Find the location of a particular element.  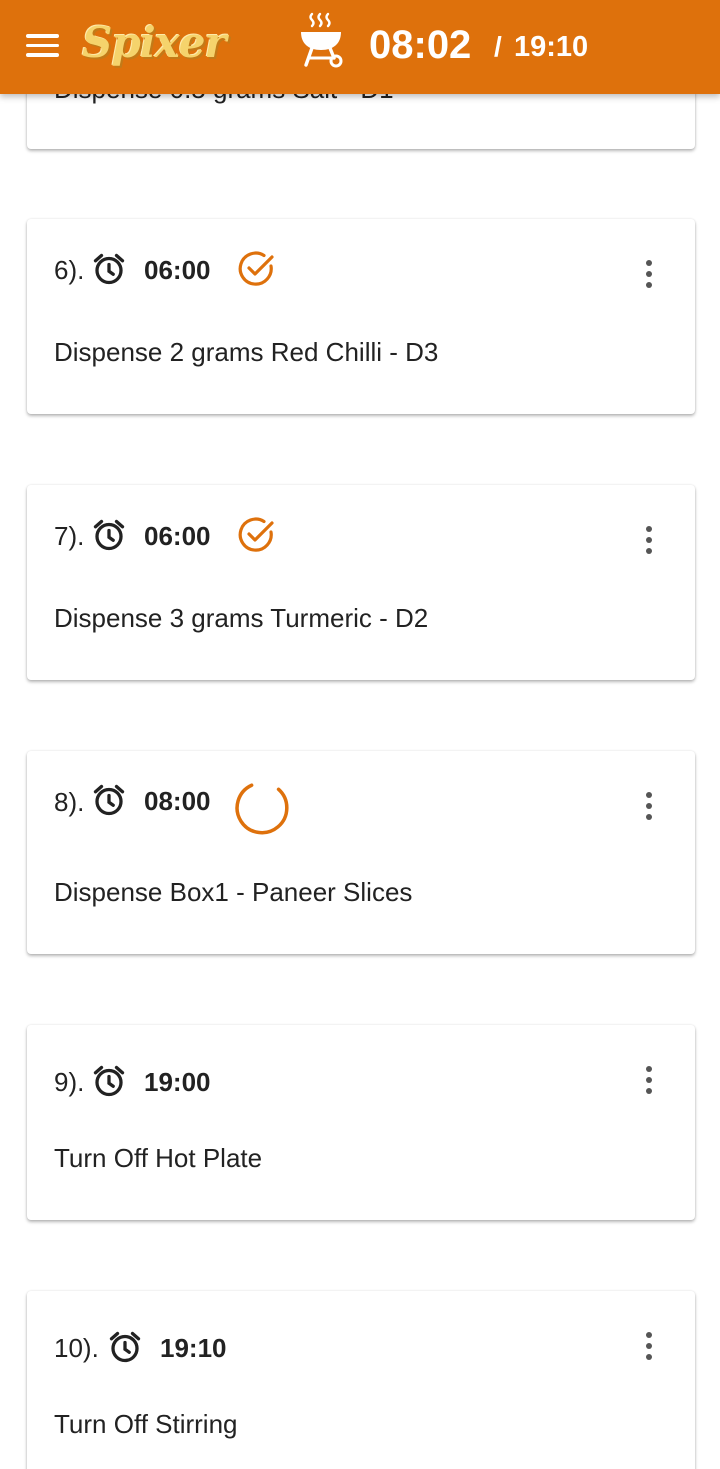

grill-icon is located at coordinates (322, 40).